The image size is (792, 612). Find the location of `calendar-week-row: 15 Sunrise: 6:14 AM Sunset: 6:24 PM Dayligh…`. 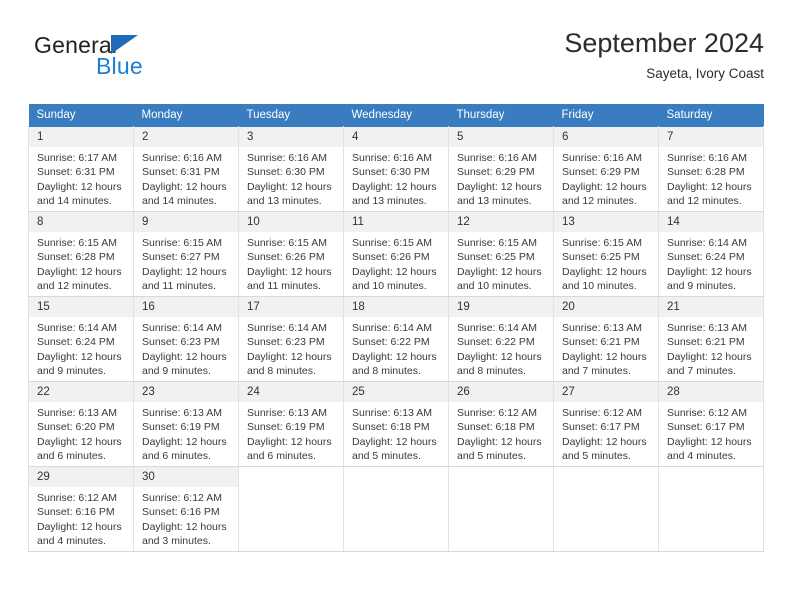

calendar-week-row: 15 Sunrise: 6:14 AM Sunset: 6:24 PM Dayligh… is located at coordinates (396, 339).